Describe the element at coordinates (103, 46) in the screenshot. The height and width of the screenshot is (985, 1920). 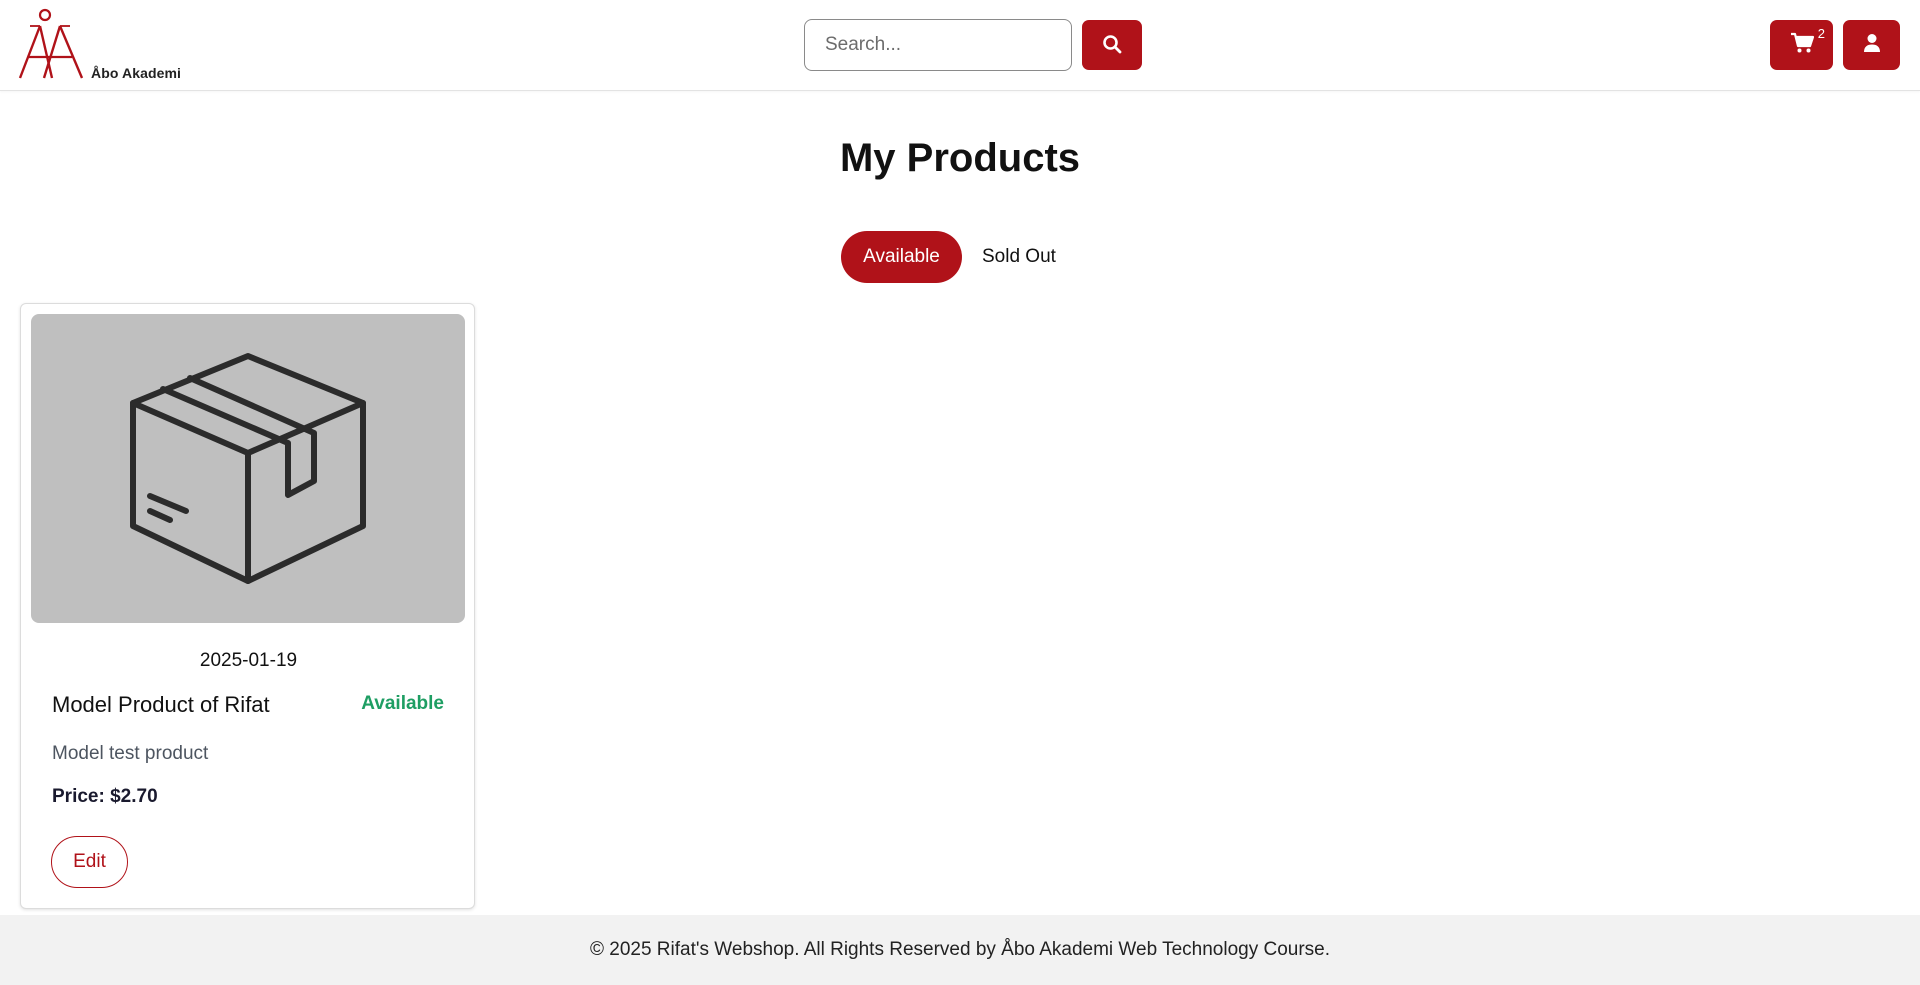
I see `abo-akademi-logo: Åbo Akademi` at that location.